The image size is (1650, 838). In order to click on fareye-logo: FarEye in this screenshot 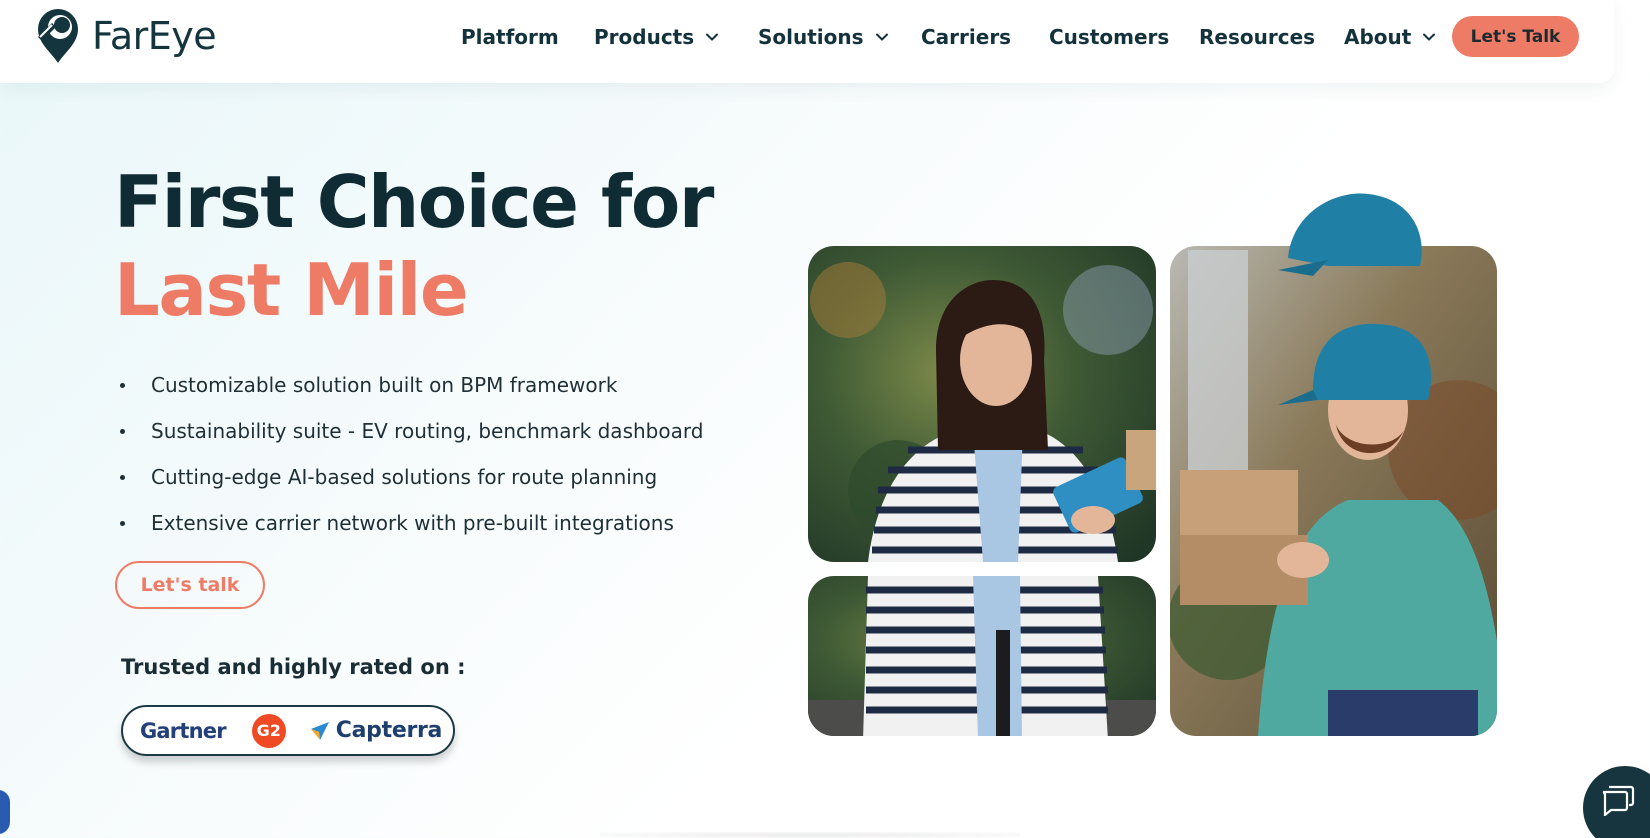, I will do `click(123, 36)`.